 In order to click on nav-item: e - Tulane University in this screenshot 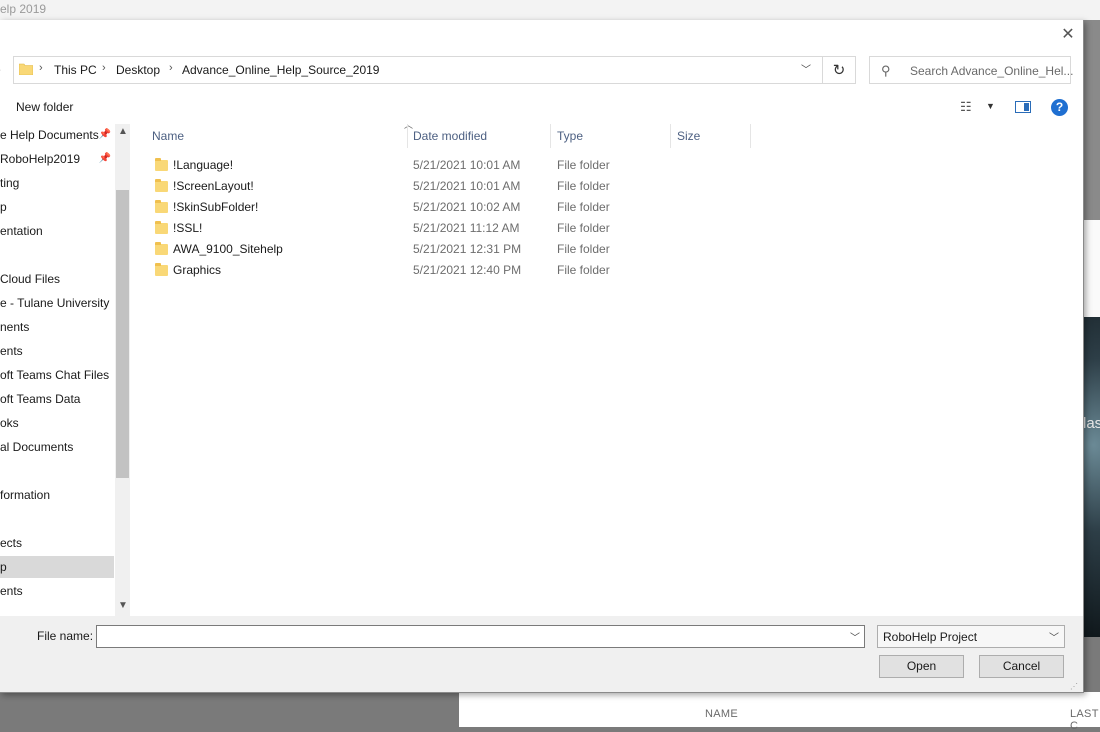, I will do `click(57, 303)`.